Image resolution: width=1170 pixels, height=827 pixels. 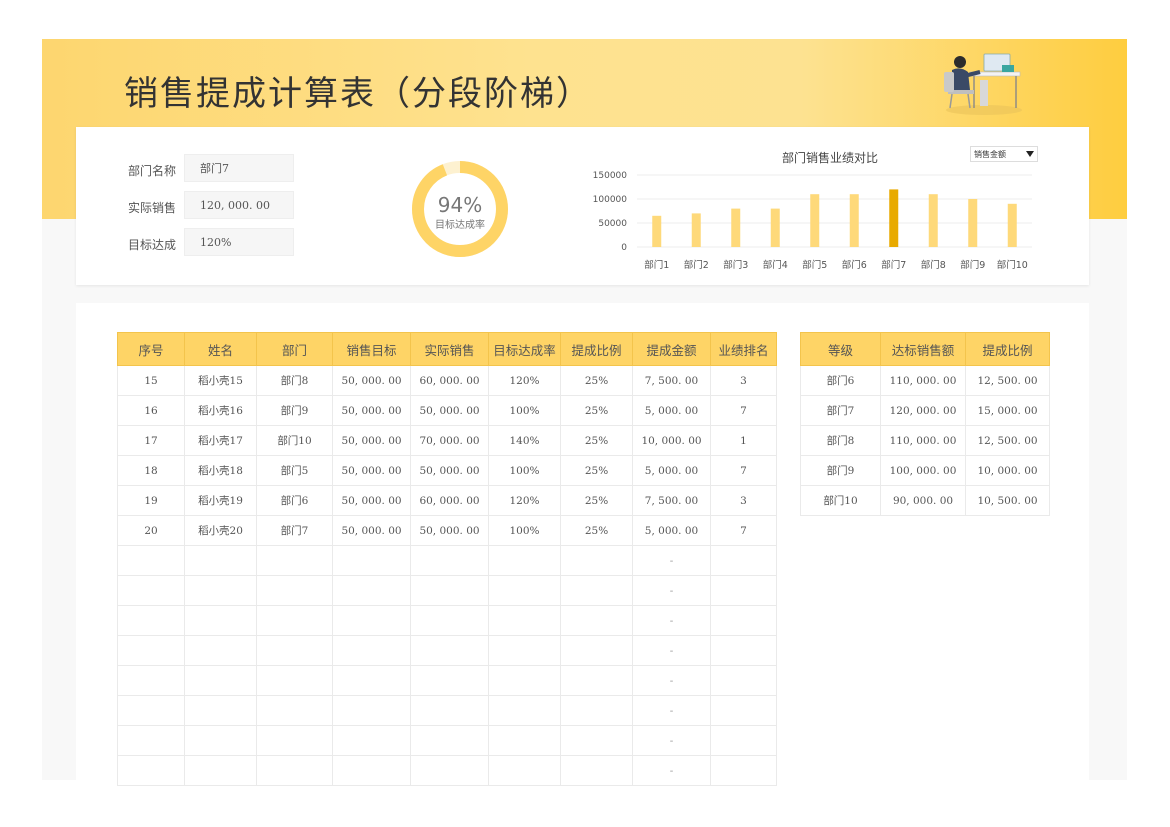 What do you see at coordinates (1007, 410) in the screenshot?
I see `table-cell: 15, 000. 00` at bounding box center [1007, 410].